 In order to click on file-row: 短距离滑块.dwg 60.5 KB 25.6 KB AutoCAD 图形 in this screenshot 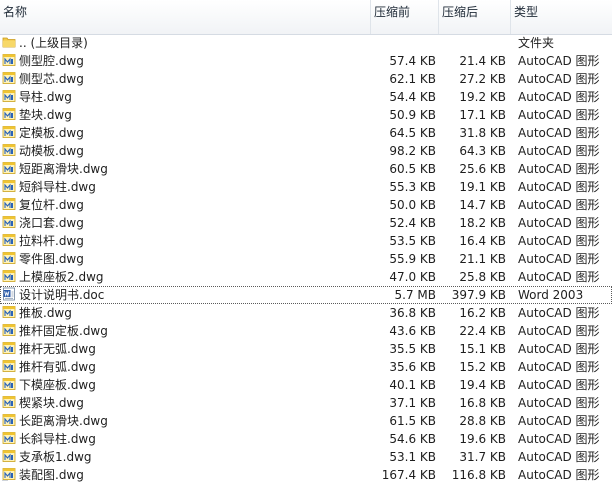, I will do `click(306, 169)`.